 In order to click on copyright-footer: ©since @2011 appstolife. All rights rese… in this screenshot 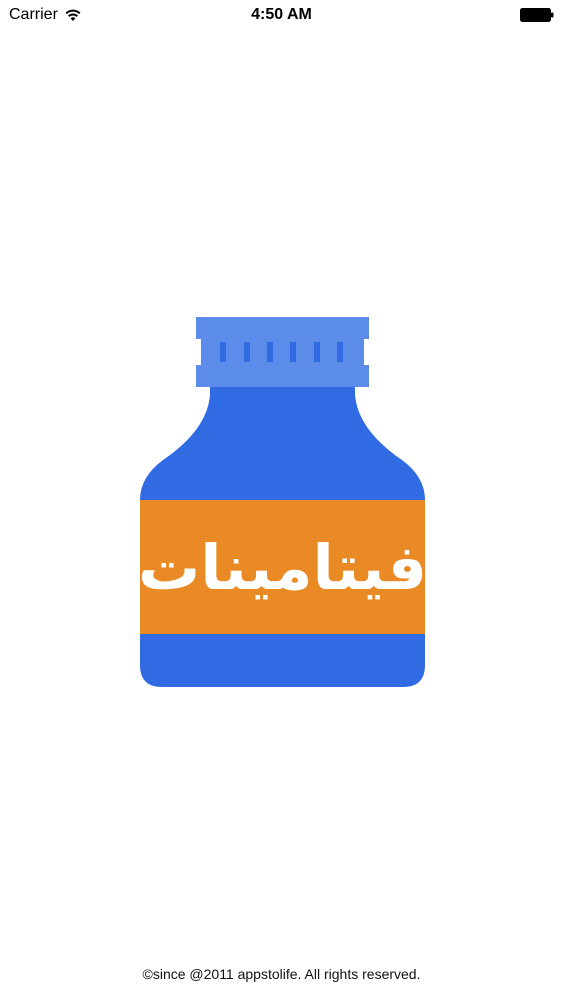, I will do `click(281, 974)`.